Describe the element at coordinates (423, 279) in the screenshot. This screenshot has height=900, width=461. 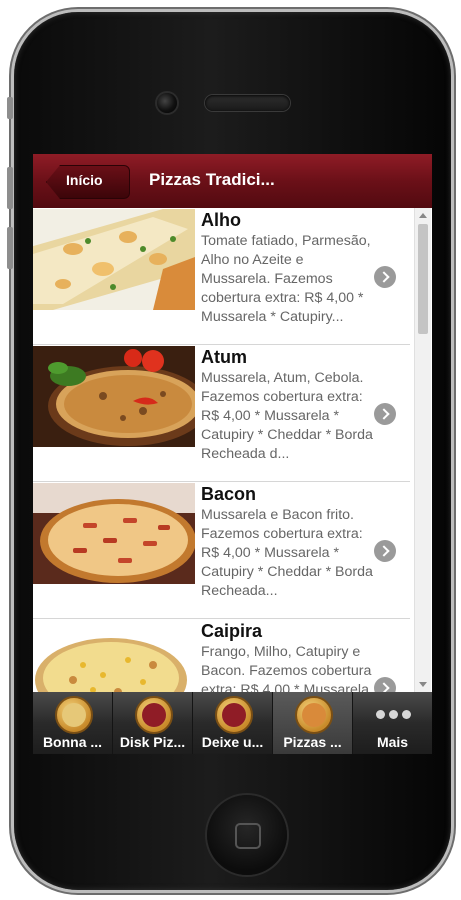
I see `scrollbar-thumb` at that location.